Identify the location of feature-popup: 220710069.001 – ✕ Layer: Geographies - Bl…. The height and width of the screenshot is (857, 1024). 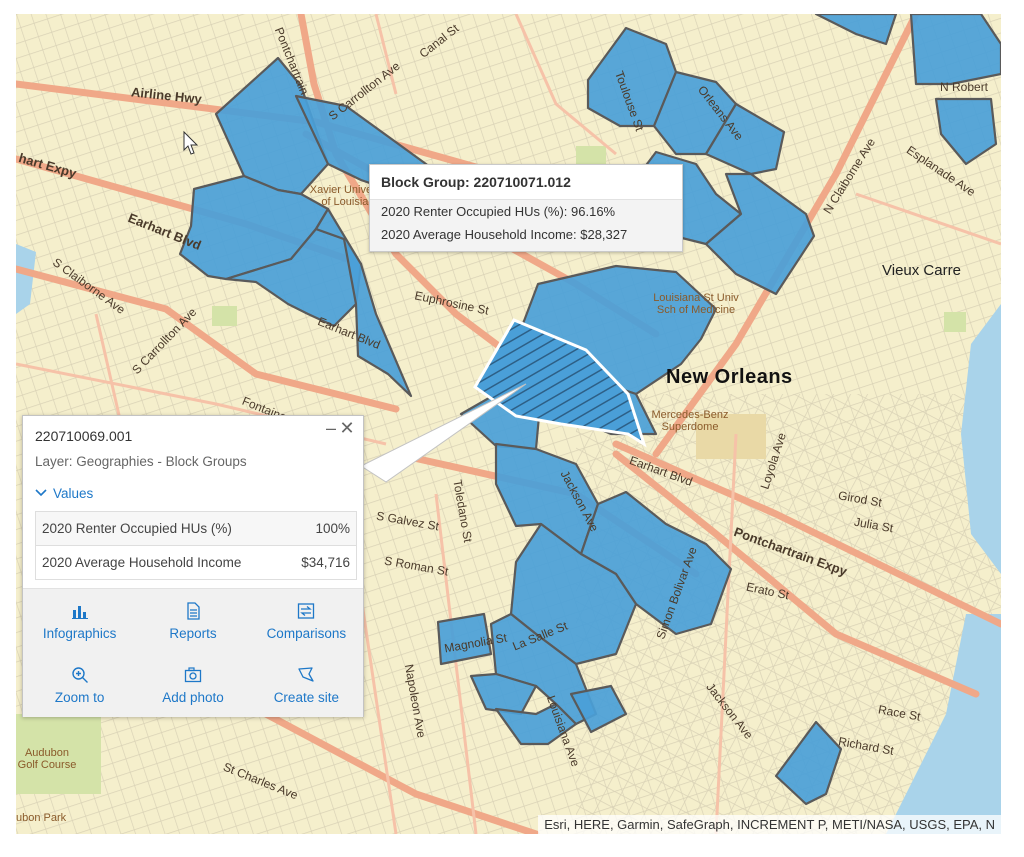
(193, 566).